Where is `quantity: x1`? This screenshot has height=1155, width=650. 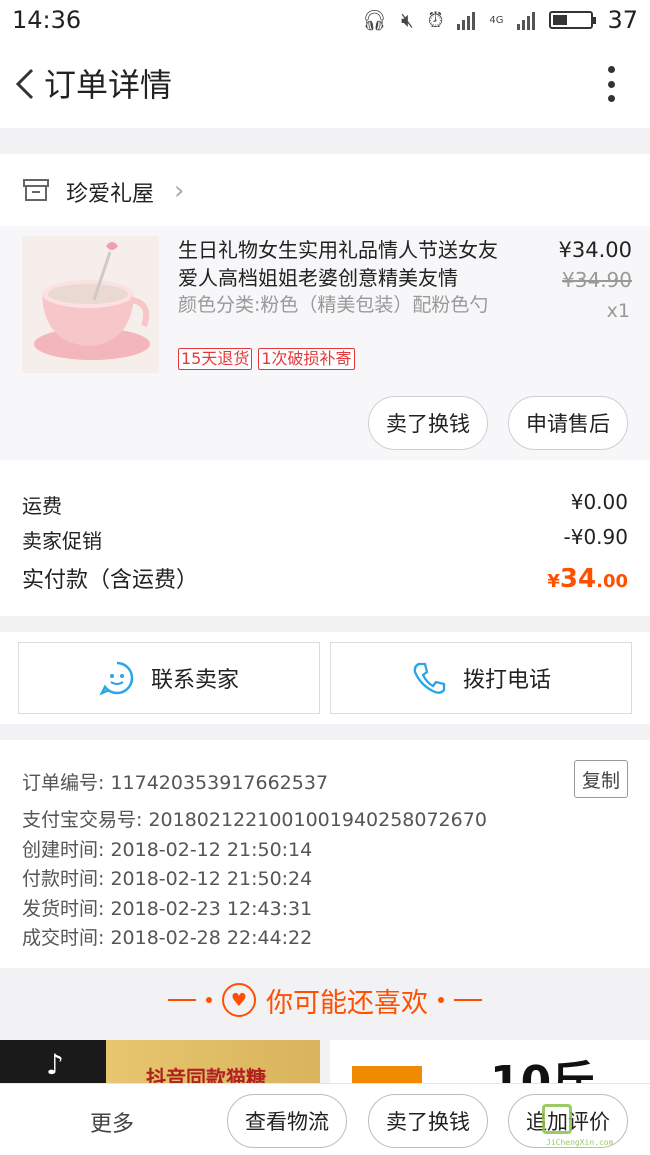
quantity: x1 is located at coordinates (618, 311).